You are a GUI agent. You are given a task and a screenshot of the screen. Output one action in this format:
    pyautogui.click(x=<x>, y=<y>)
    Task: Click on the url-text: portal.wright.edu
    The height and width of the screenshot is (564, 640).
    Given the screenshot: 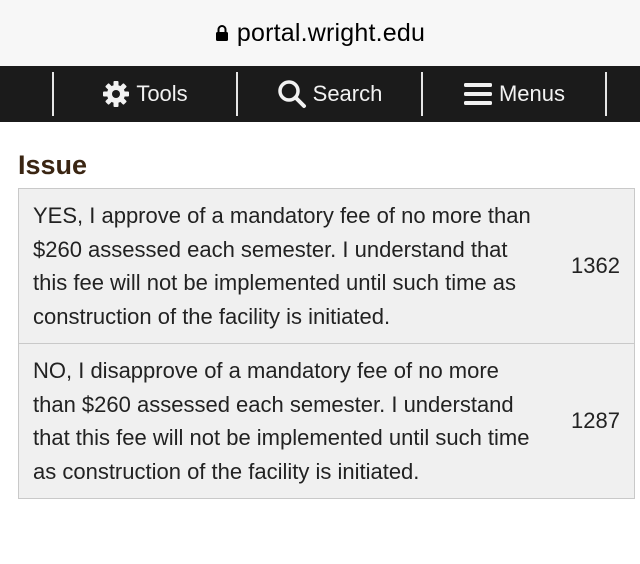 What is the action you would take?
    pyautogui.click(x=331, y=32)
    